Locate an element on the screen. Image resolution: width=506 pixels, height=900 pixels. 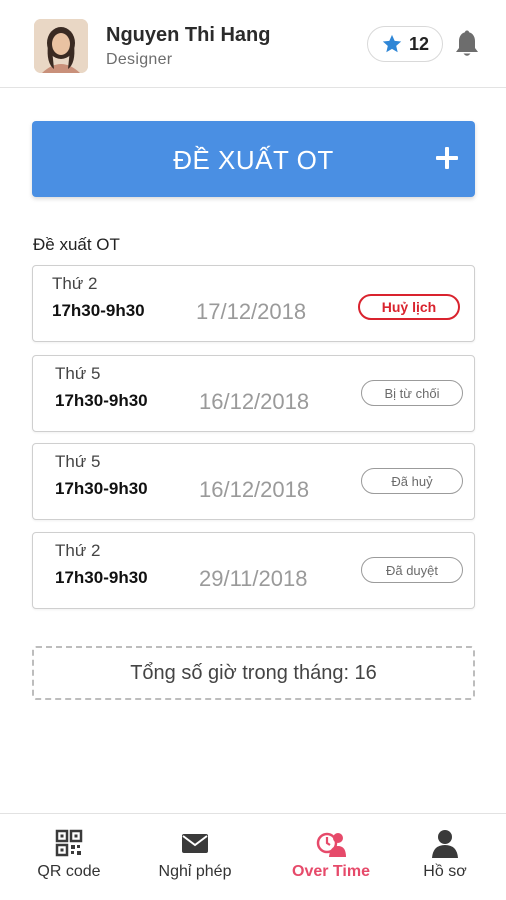
qr-code-icon is located at coordinates (69, 843).